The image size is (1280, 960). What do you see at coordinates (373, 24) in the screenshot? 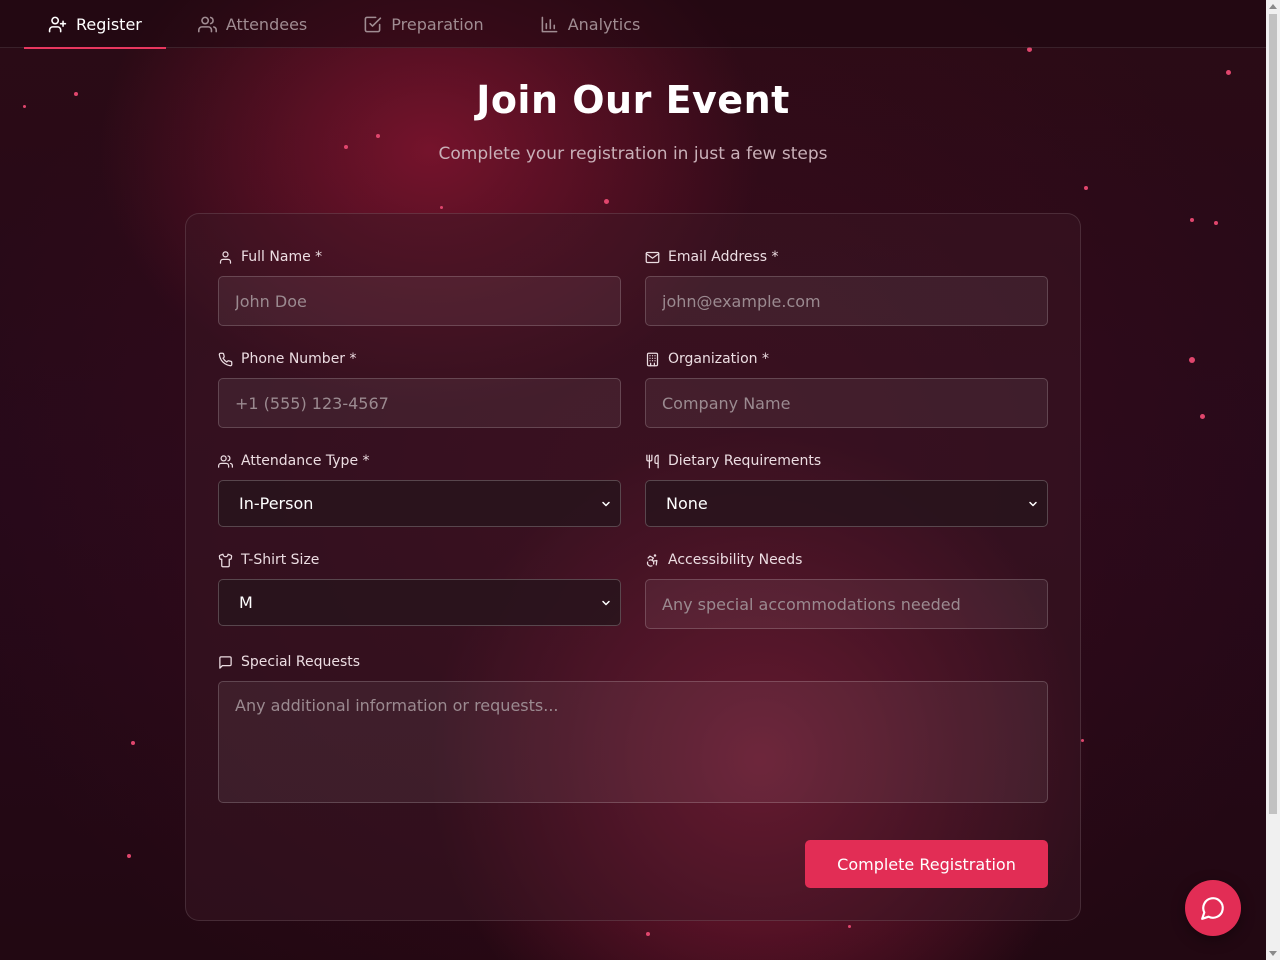
I see `check-square-icon` at bounding box center [373, 24].